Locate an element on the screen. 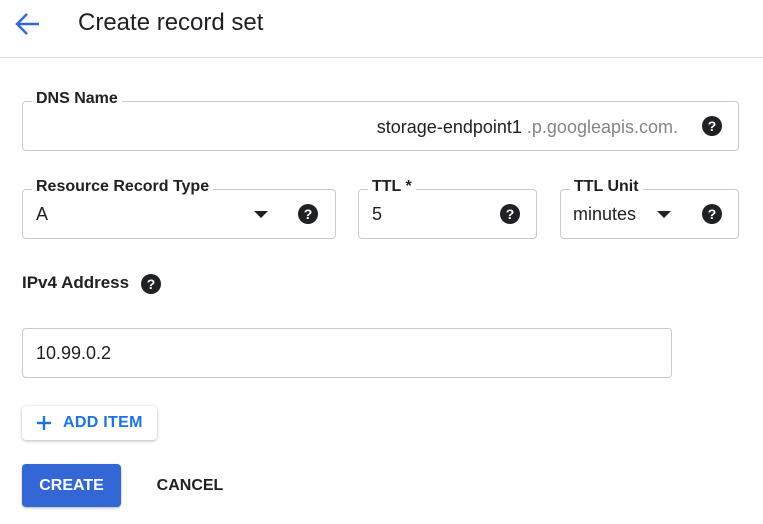 The image size is (763, 524). dns-name-label: DNS Name is located at coordinates (77, 99).